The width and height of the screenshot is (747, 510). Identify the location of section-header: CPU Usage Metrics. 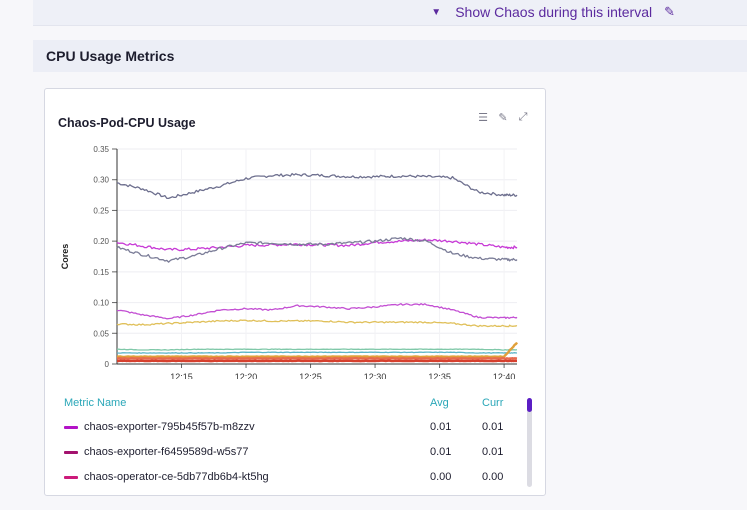
(390, 56).